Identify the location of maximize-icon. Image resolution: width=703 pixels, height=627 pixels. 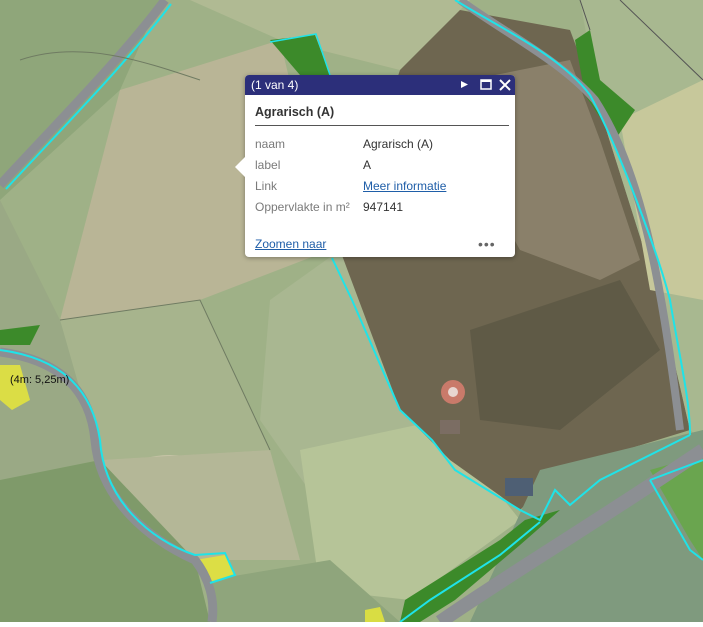
(486, 84).